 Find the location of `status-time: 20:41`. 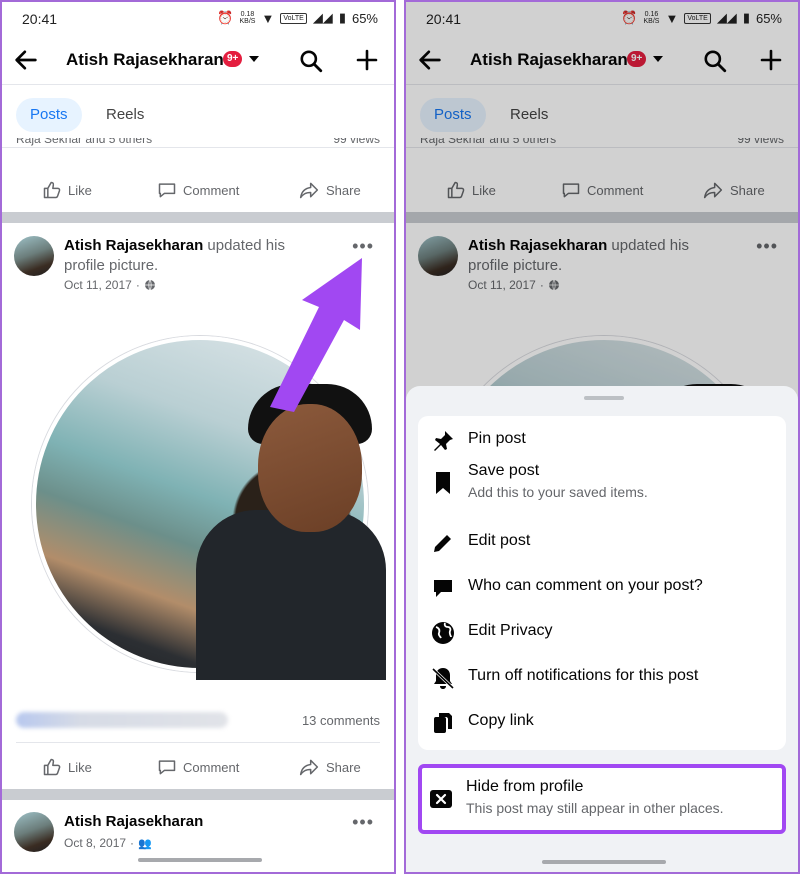

status-time: 20:41 is located at coordinates (40, 19).